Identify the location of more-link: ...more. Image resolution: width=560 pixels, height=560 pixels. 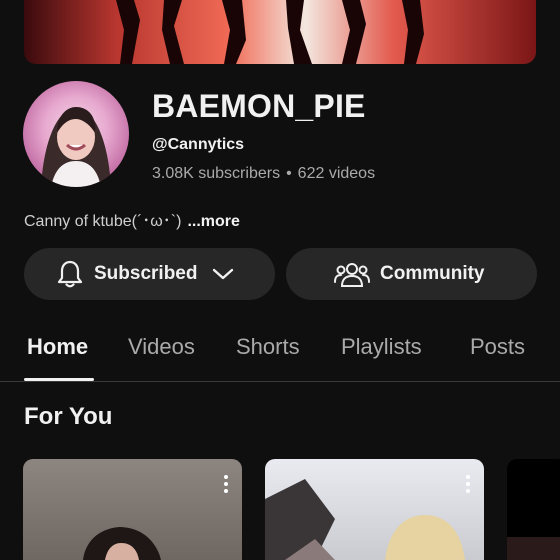
(213, 221).